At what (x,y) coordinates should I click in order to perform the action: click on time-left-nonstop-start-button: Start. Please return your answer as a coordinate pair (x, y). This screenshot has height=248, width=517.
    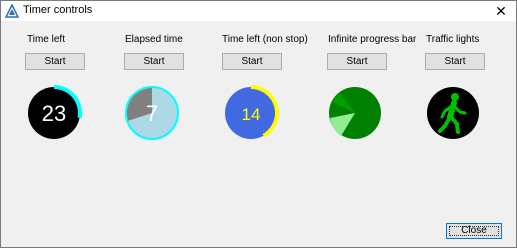
    Looking at the image, I should click on (252, 61).